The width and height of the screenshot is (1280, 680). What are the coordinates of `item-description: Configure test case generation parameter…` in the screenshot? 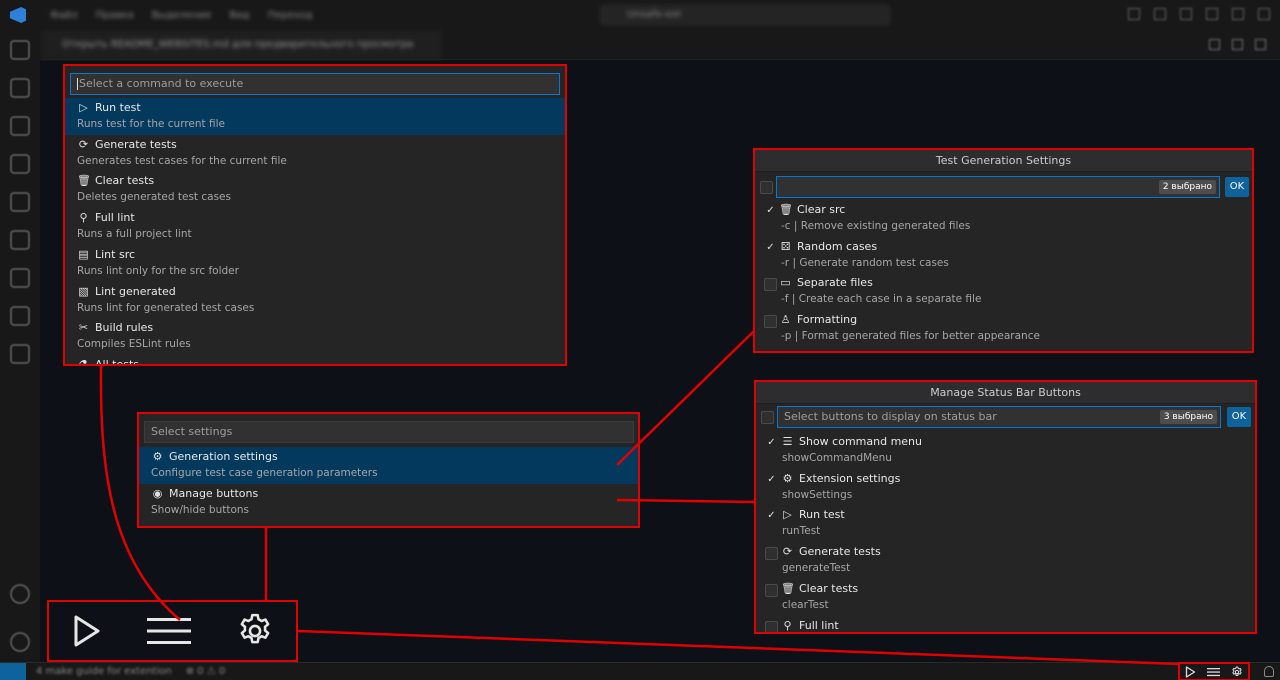 It's located at (264, 473).